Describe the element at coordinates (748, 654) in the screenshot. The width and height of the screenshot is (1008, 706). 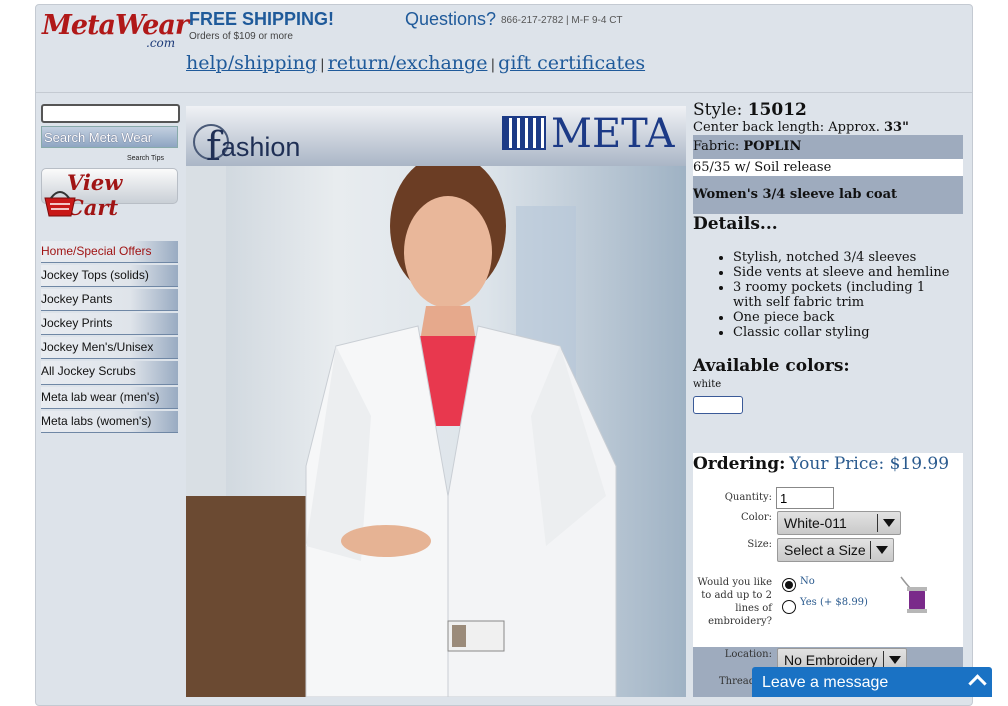
I see `location-label: Location:` at that location.